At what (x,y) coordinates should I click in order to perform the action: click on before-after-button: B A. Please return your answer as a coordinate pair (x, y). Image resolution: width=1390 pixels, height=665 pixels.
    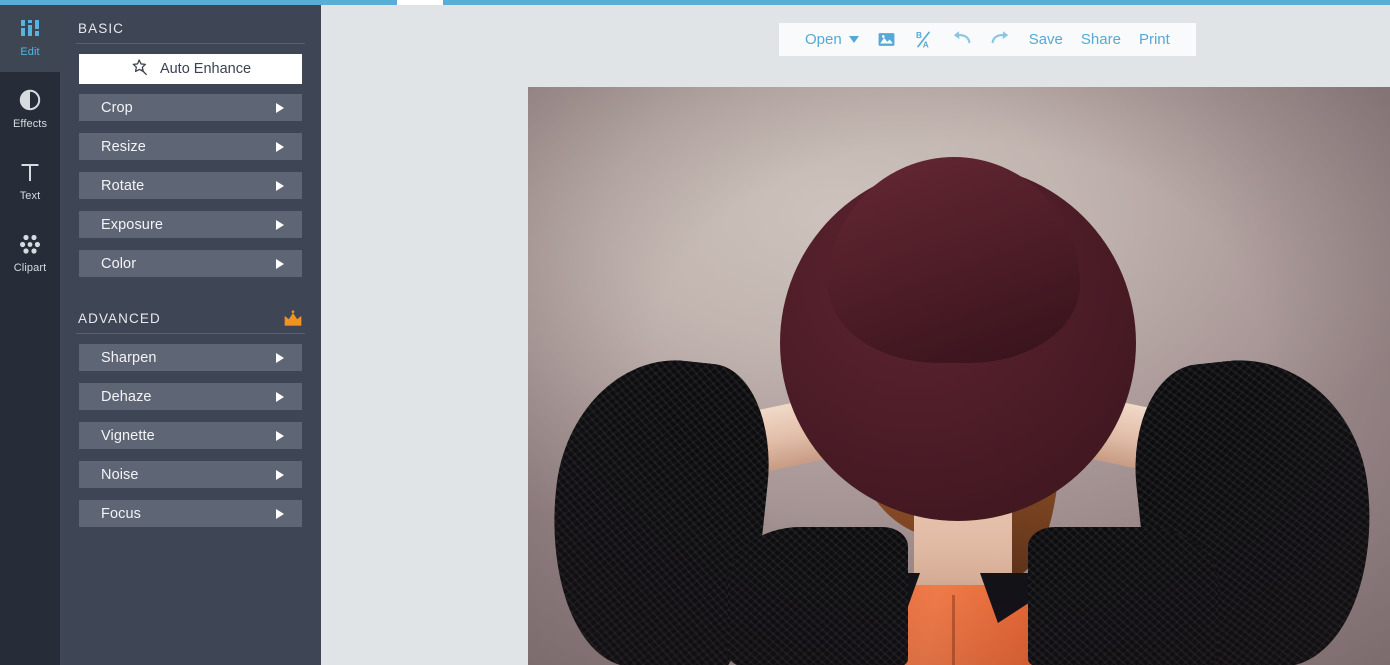
    Looking at the image, I should click on (923, 39).